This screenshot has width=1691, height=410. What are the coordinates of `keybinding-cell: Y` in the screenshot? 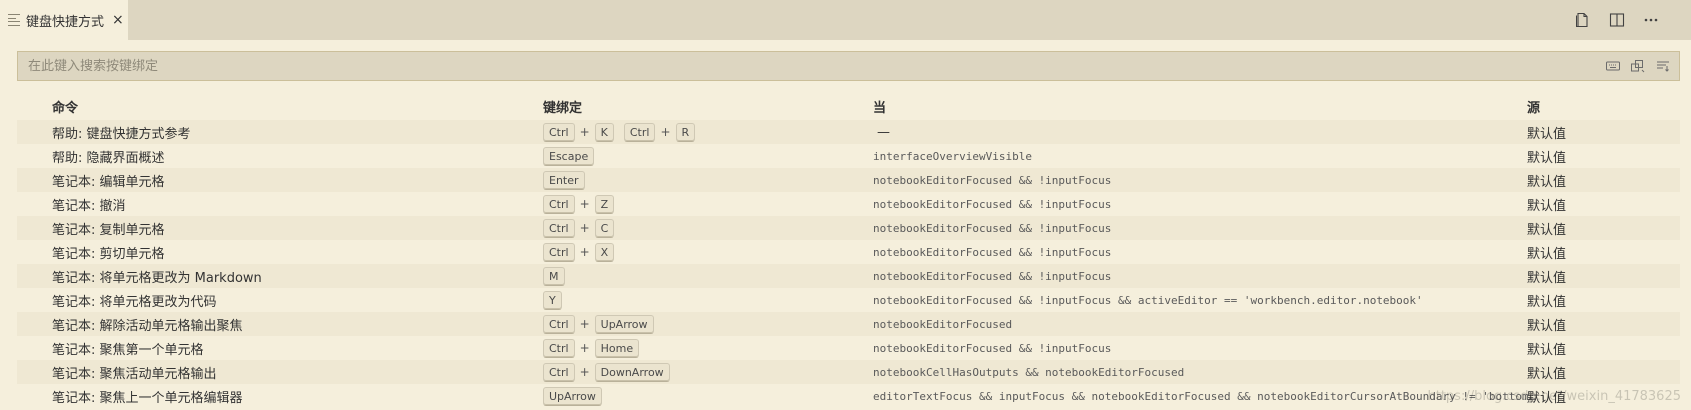 It's located at (708, 300).